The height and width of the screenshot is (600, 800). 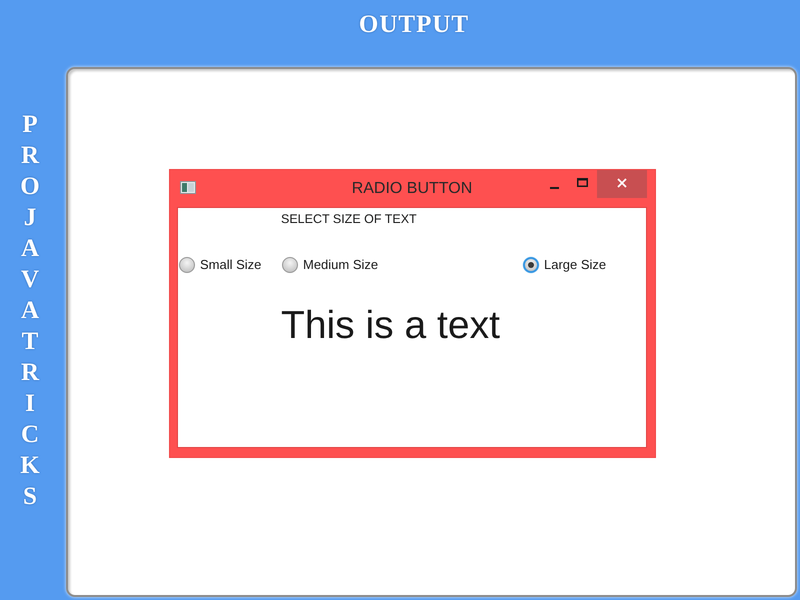 I want to click on vertical-title: PRO JAVA TRICKS, so click(x=30, y=311).